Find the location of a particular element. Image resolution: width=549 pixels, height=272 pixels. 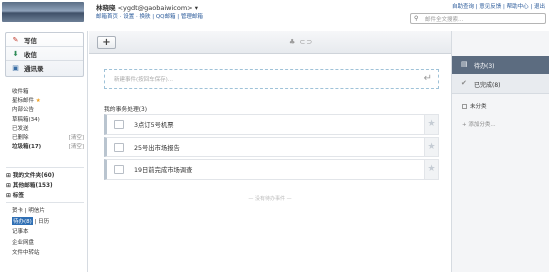

task-text: 3点订5号机票 is located at coordinates (154, 125).